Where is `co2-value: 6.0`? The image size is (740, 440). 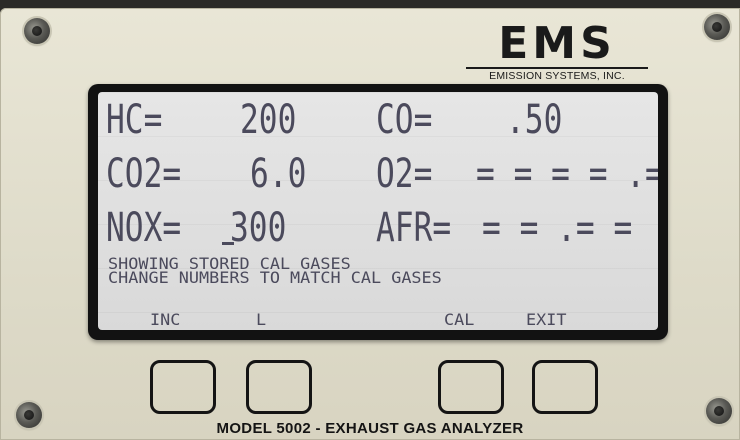
co2-value: 6.0 is located at coordinates (278, 174).